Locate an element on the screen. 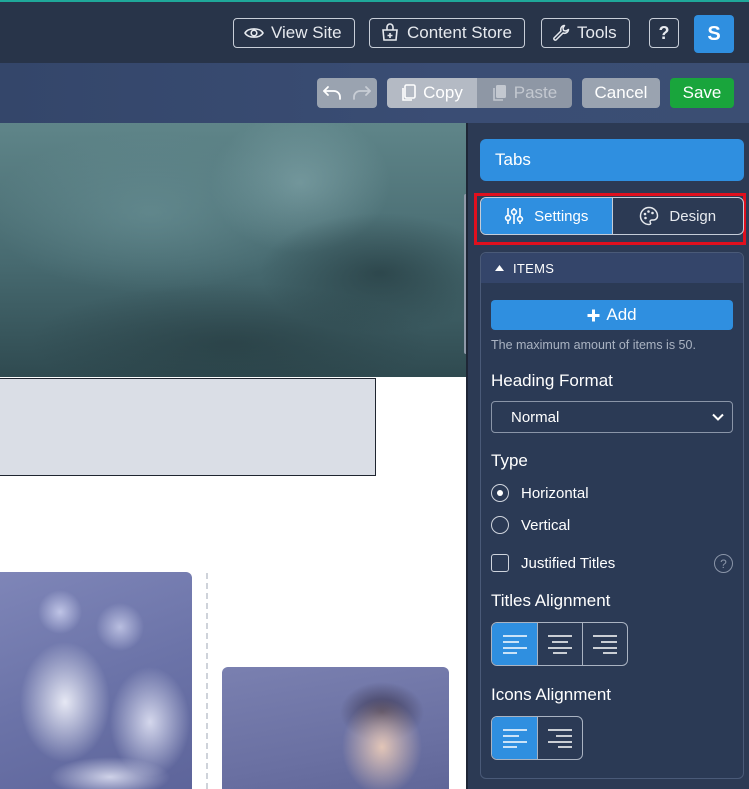 The width and height of the screenshot is (749, 789). titles-alignment-label: Titles Alignment is located at coordinates (551, 600).